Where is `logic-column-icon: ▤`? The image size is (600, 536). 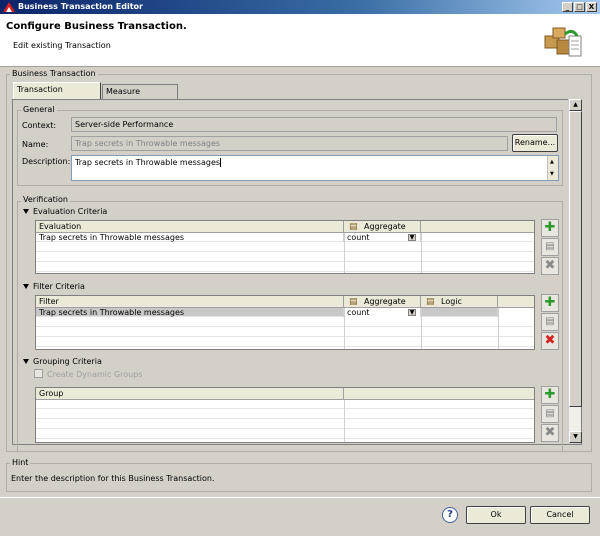 logic-column-icon: ▤ is located at coordinates (430, 302).